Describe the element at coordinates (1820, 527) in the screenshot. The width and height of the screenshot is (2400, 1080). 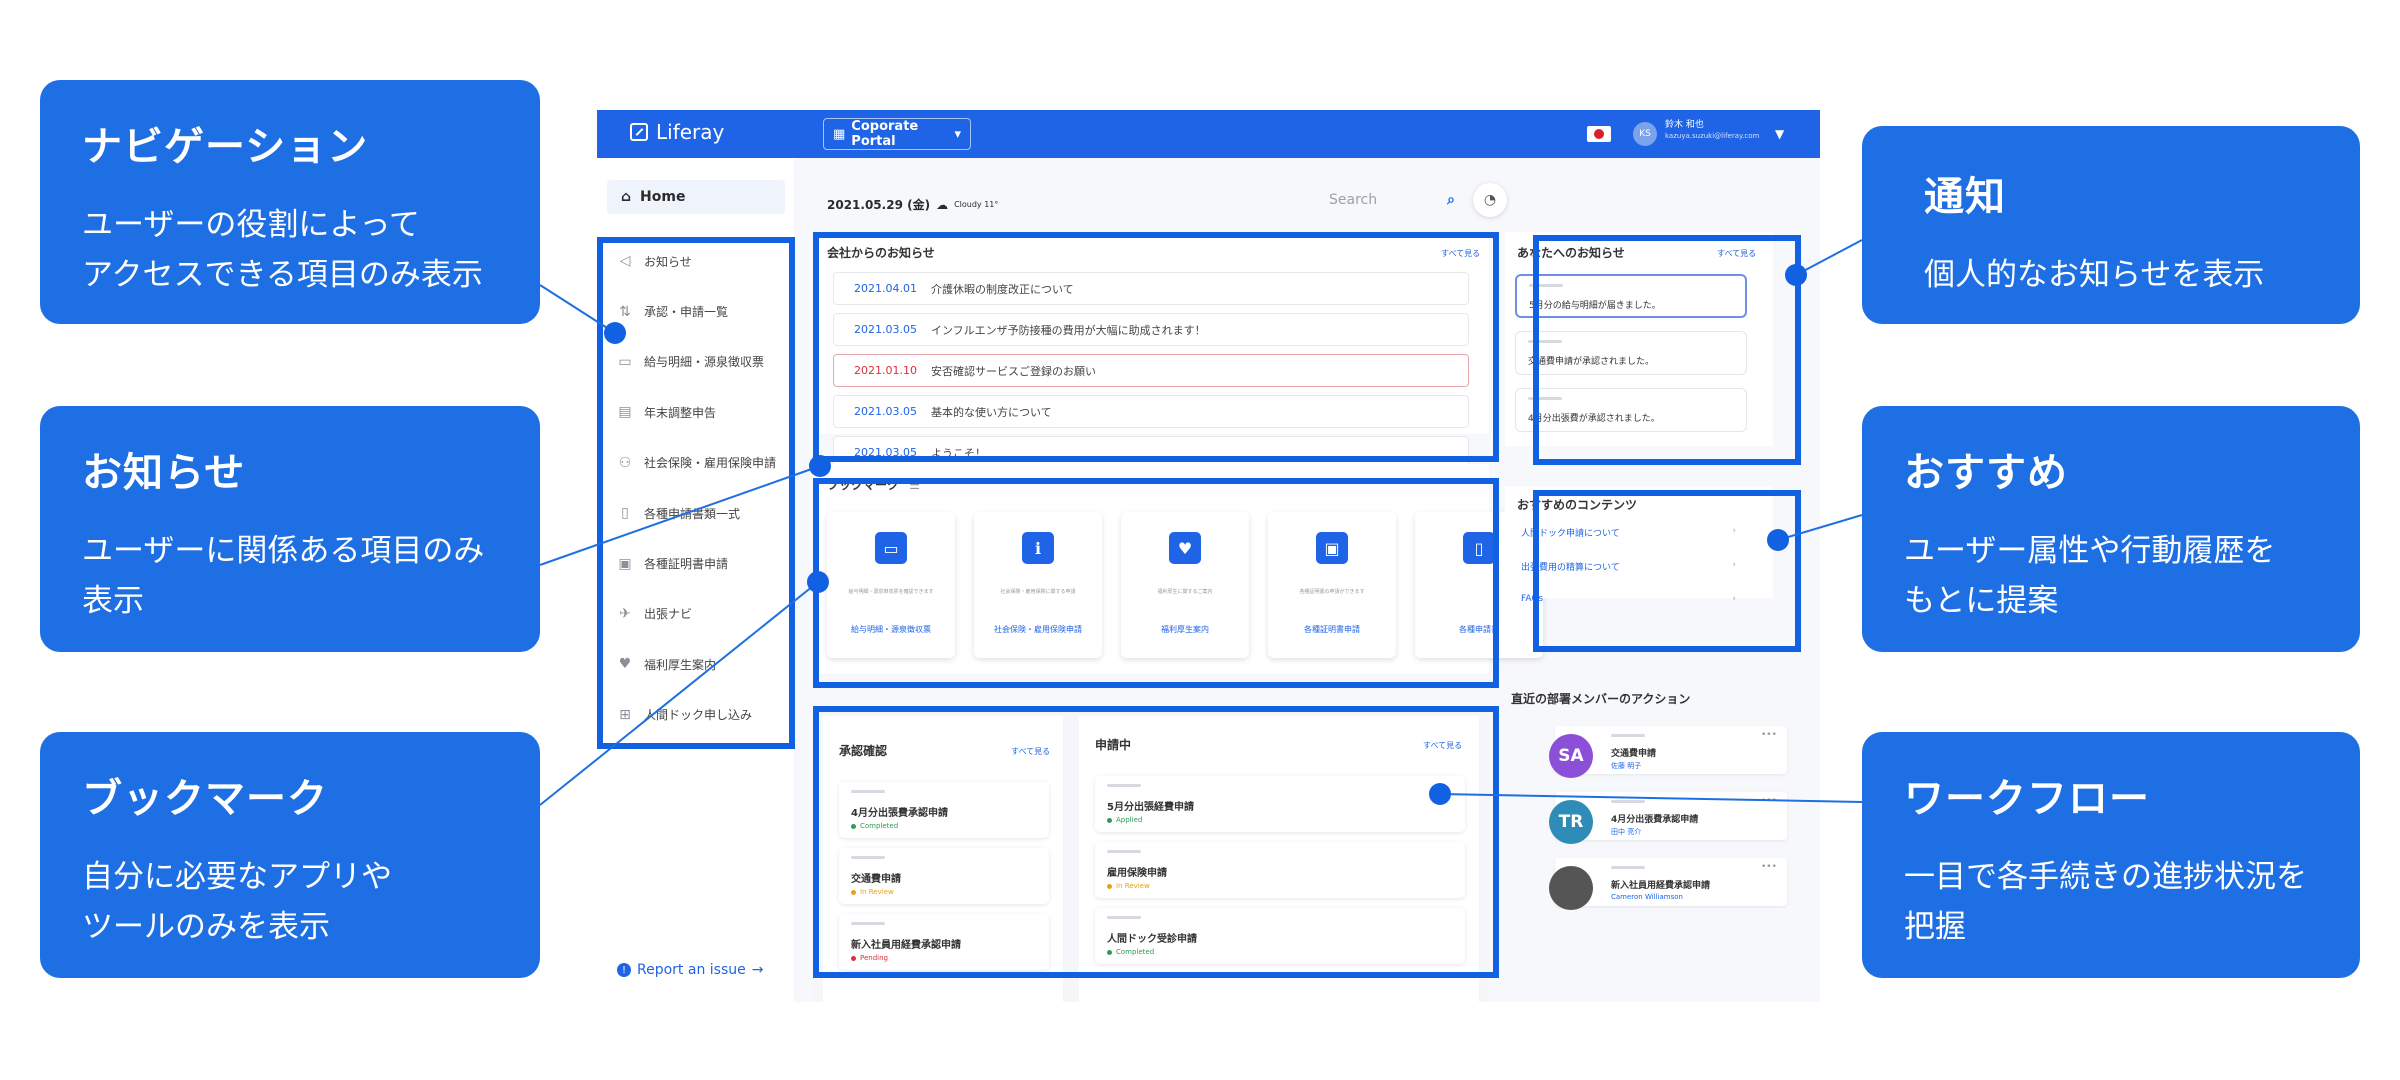
I see `recommend-connector-line` at that location.